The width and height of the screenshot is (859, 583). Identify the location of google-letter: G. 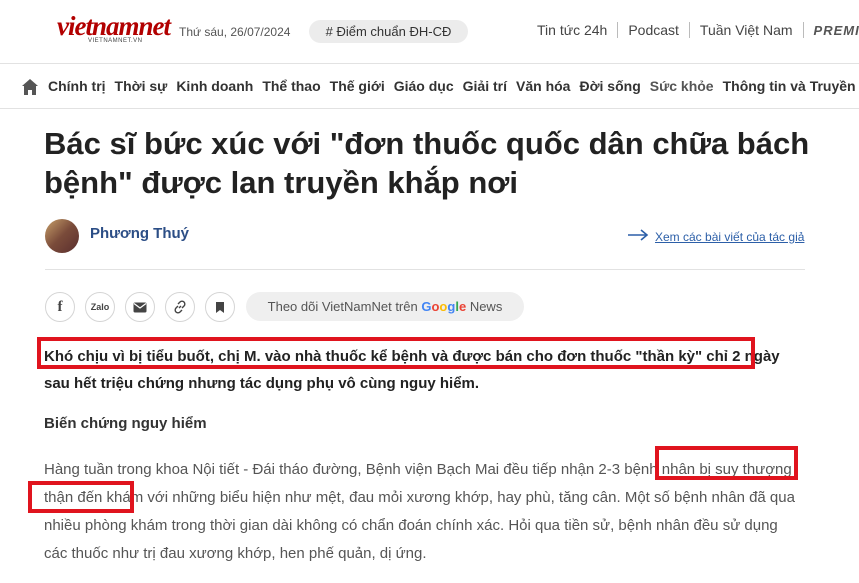
(426, 306).